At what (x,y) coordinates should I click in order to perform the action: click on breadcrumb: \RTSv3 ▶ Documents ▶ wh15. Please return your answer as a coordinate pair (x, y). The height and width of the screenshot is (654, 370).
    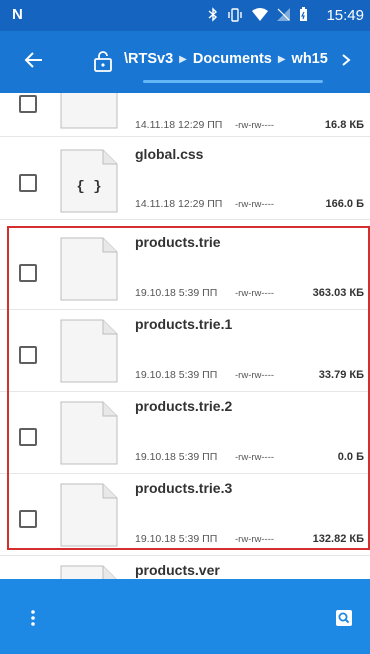
    Looking at the image, I should click on (226, 59).